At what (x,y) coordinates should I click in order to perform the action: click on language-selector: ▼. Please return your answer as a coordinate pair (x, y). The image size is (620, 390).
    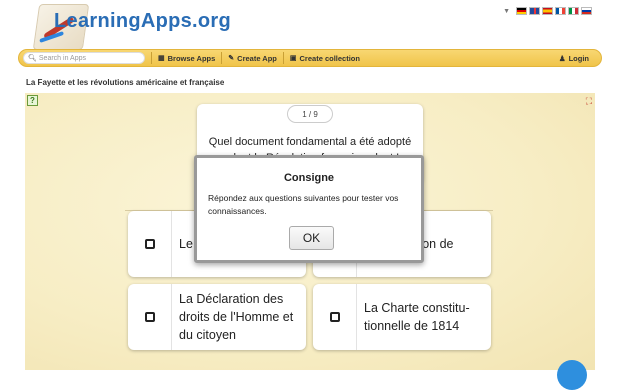
    Looking at the image, I should click on (547, 11).